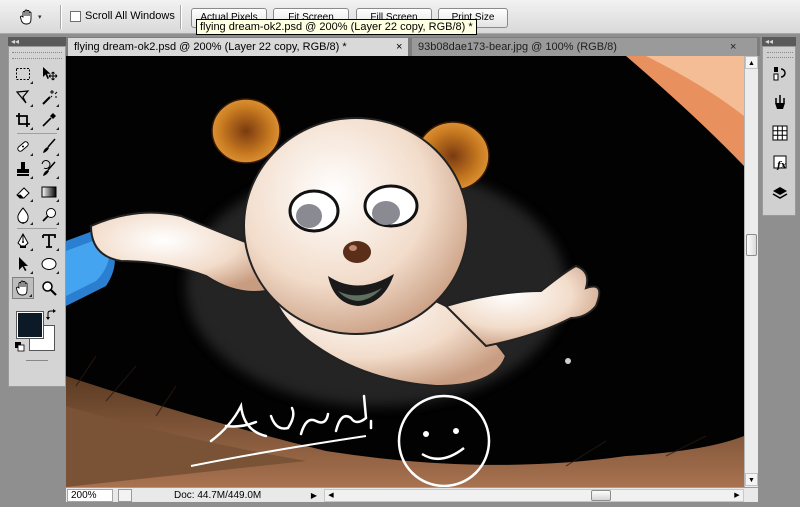 Image resolution: width=800 pixels, height=507 pixels. I want to click on tab-bear-jpg: 93b08dae173-bear.jpg @ 100% (RGB/8) ×, so click(584, 47).